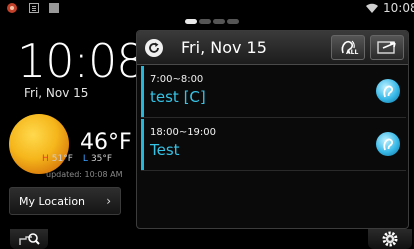 The height and width of the screenshot is (249, 414). What do you see at coordinates (178, 97) in the screenshot?
I see `event-title: test [C]` at bounding box center [178, 97].